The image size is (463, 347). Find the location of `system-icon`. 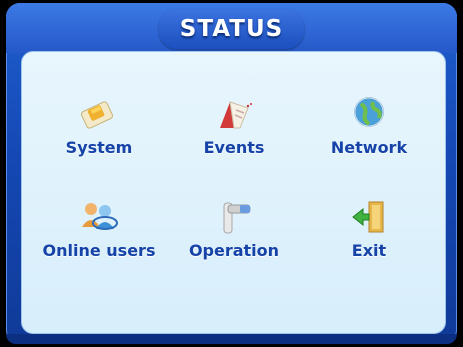

system-icon is located at coordinates (97, 115).